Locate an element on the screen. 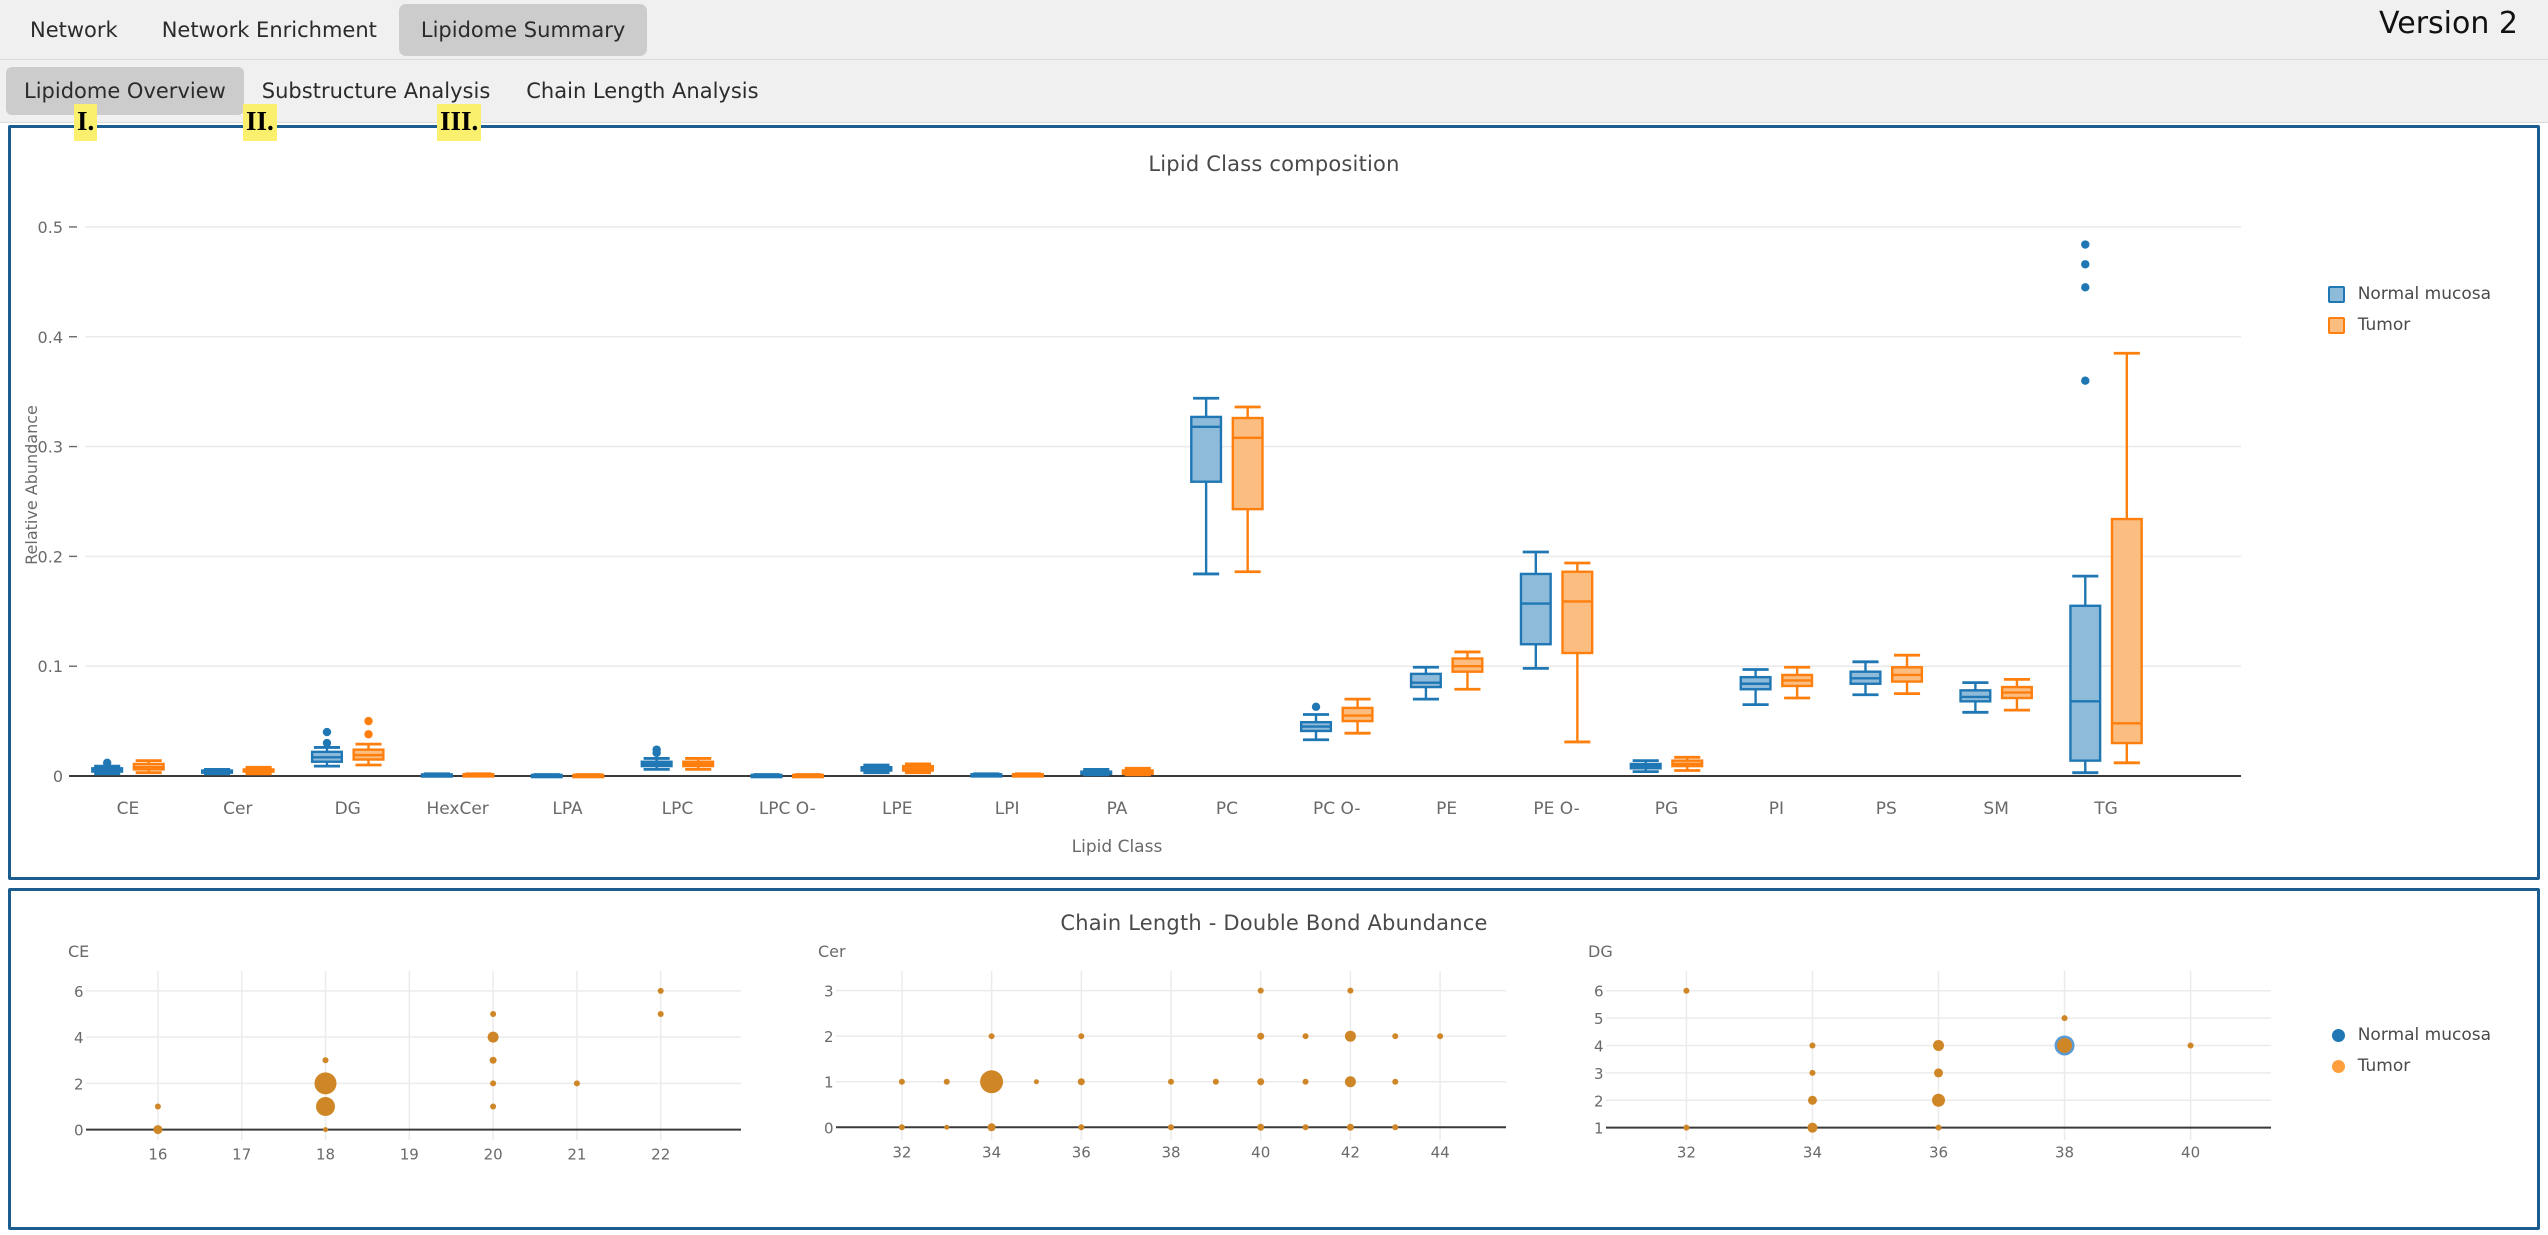  subtab-chain-length-analysis: Chain Length Analysis is located at coordinates (642, 91).